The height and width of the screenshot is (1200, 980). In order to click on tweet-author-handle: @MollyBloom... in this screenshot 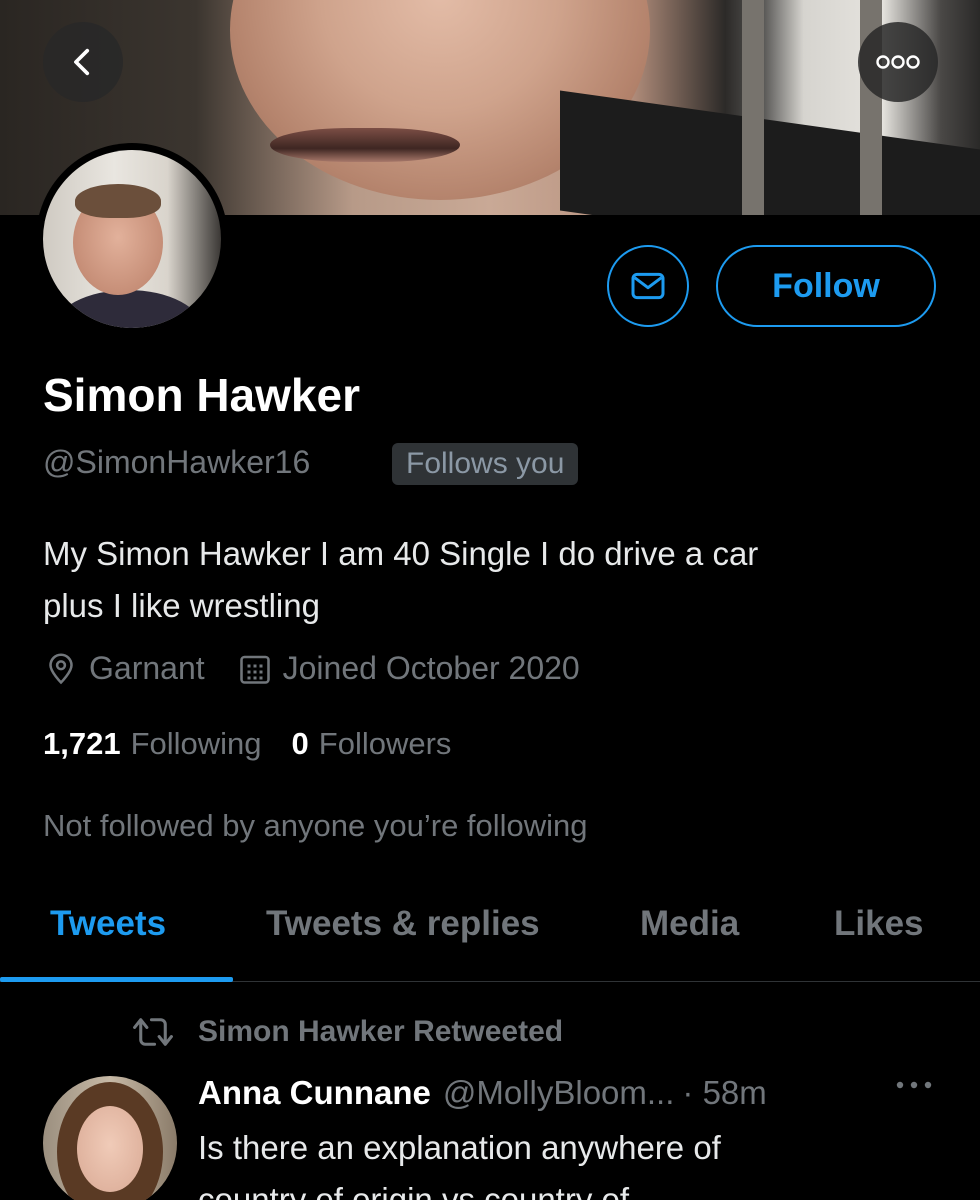, I will do `click(559, 1093)`.